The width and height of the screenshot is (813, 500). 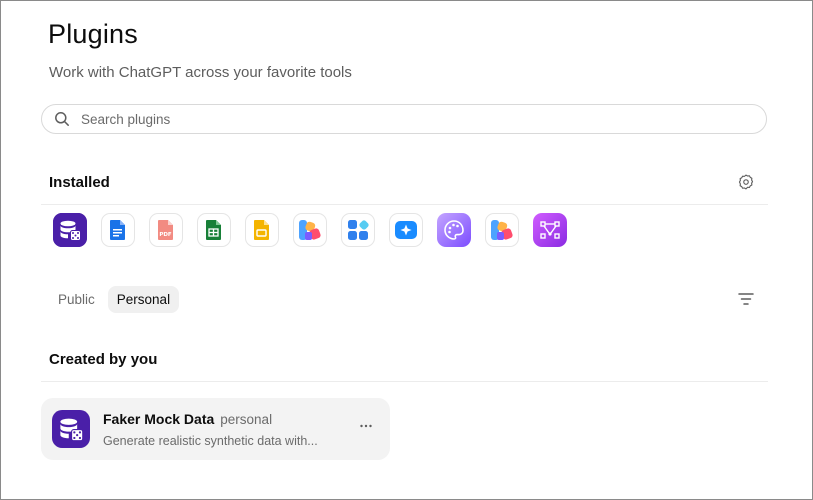 I want to click on plugin-colorful-logo, so click(x=310, y=230).